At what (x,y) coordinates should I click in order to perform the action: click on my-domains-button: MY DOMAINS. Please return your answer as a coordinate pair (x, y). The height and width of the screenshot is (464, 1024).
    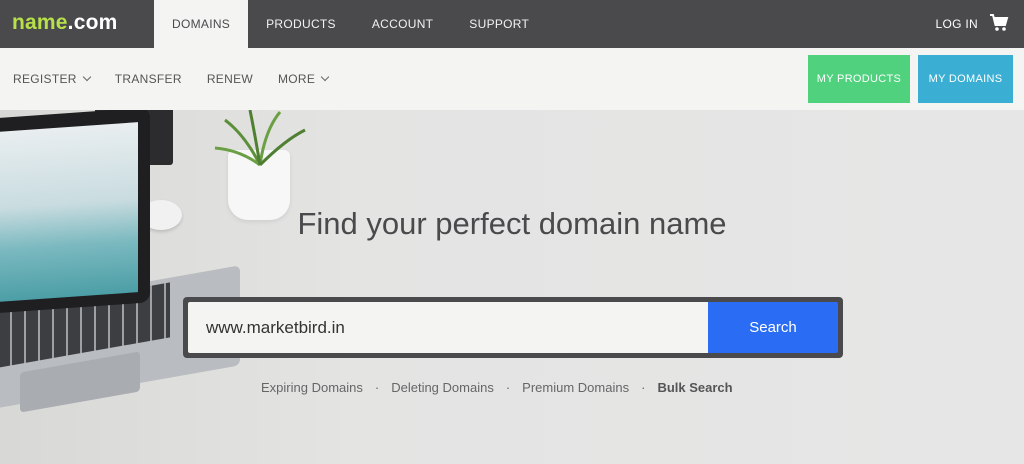
    Looking at the image, I should click on (965, 79).